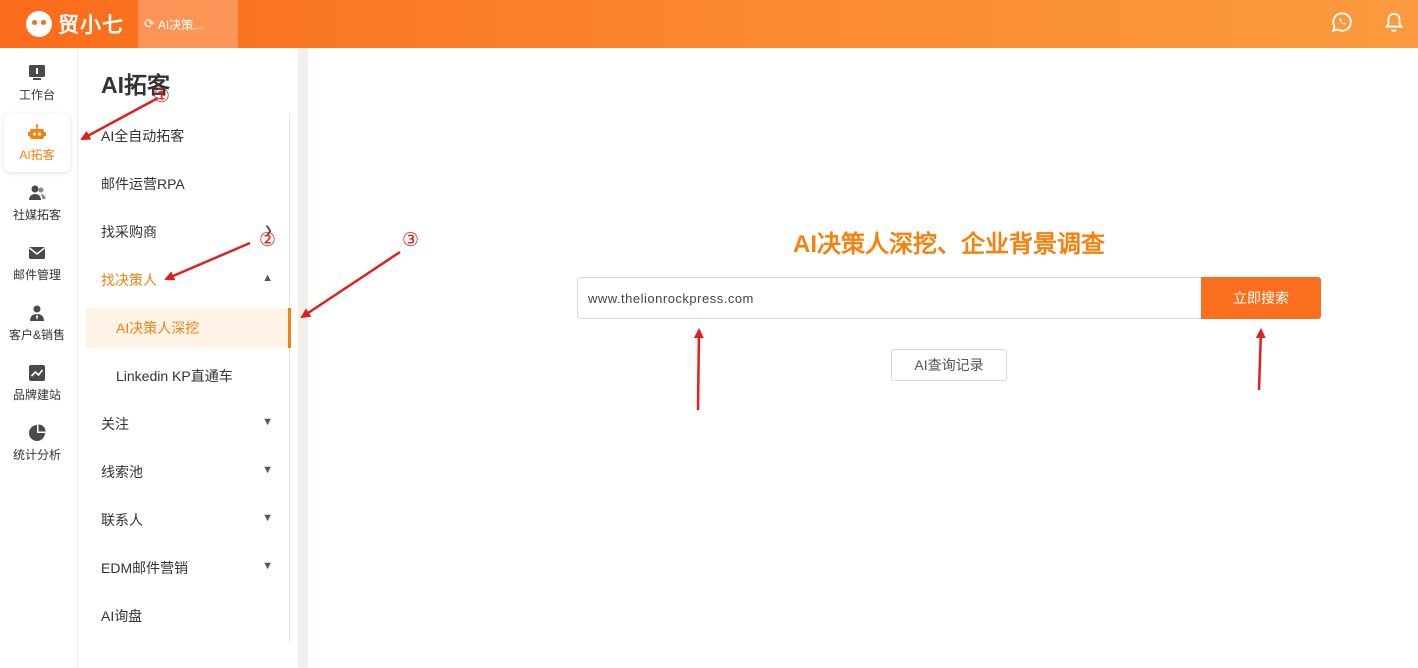  I want to click on panel-divider, so click(303, 358).